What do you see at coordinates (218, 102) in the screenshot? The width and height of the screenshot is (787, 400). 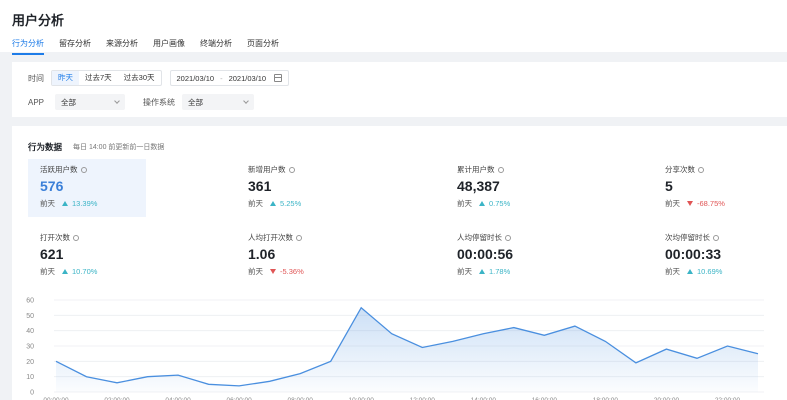 I see `os-select: 全部` at bounding box center [218, 102].